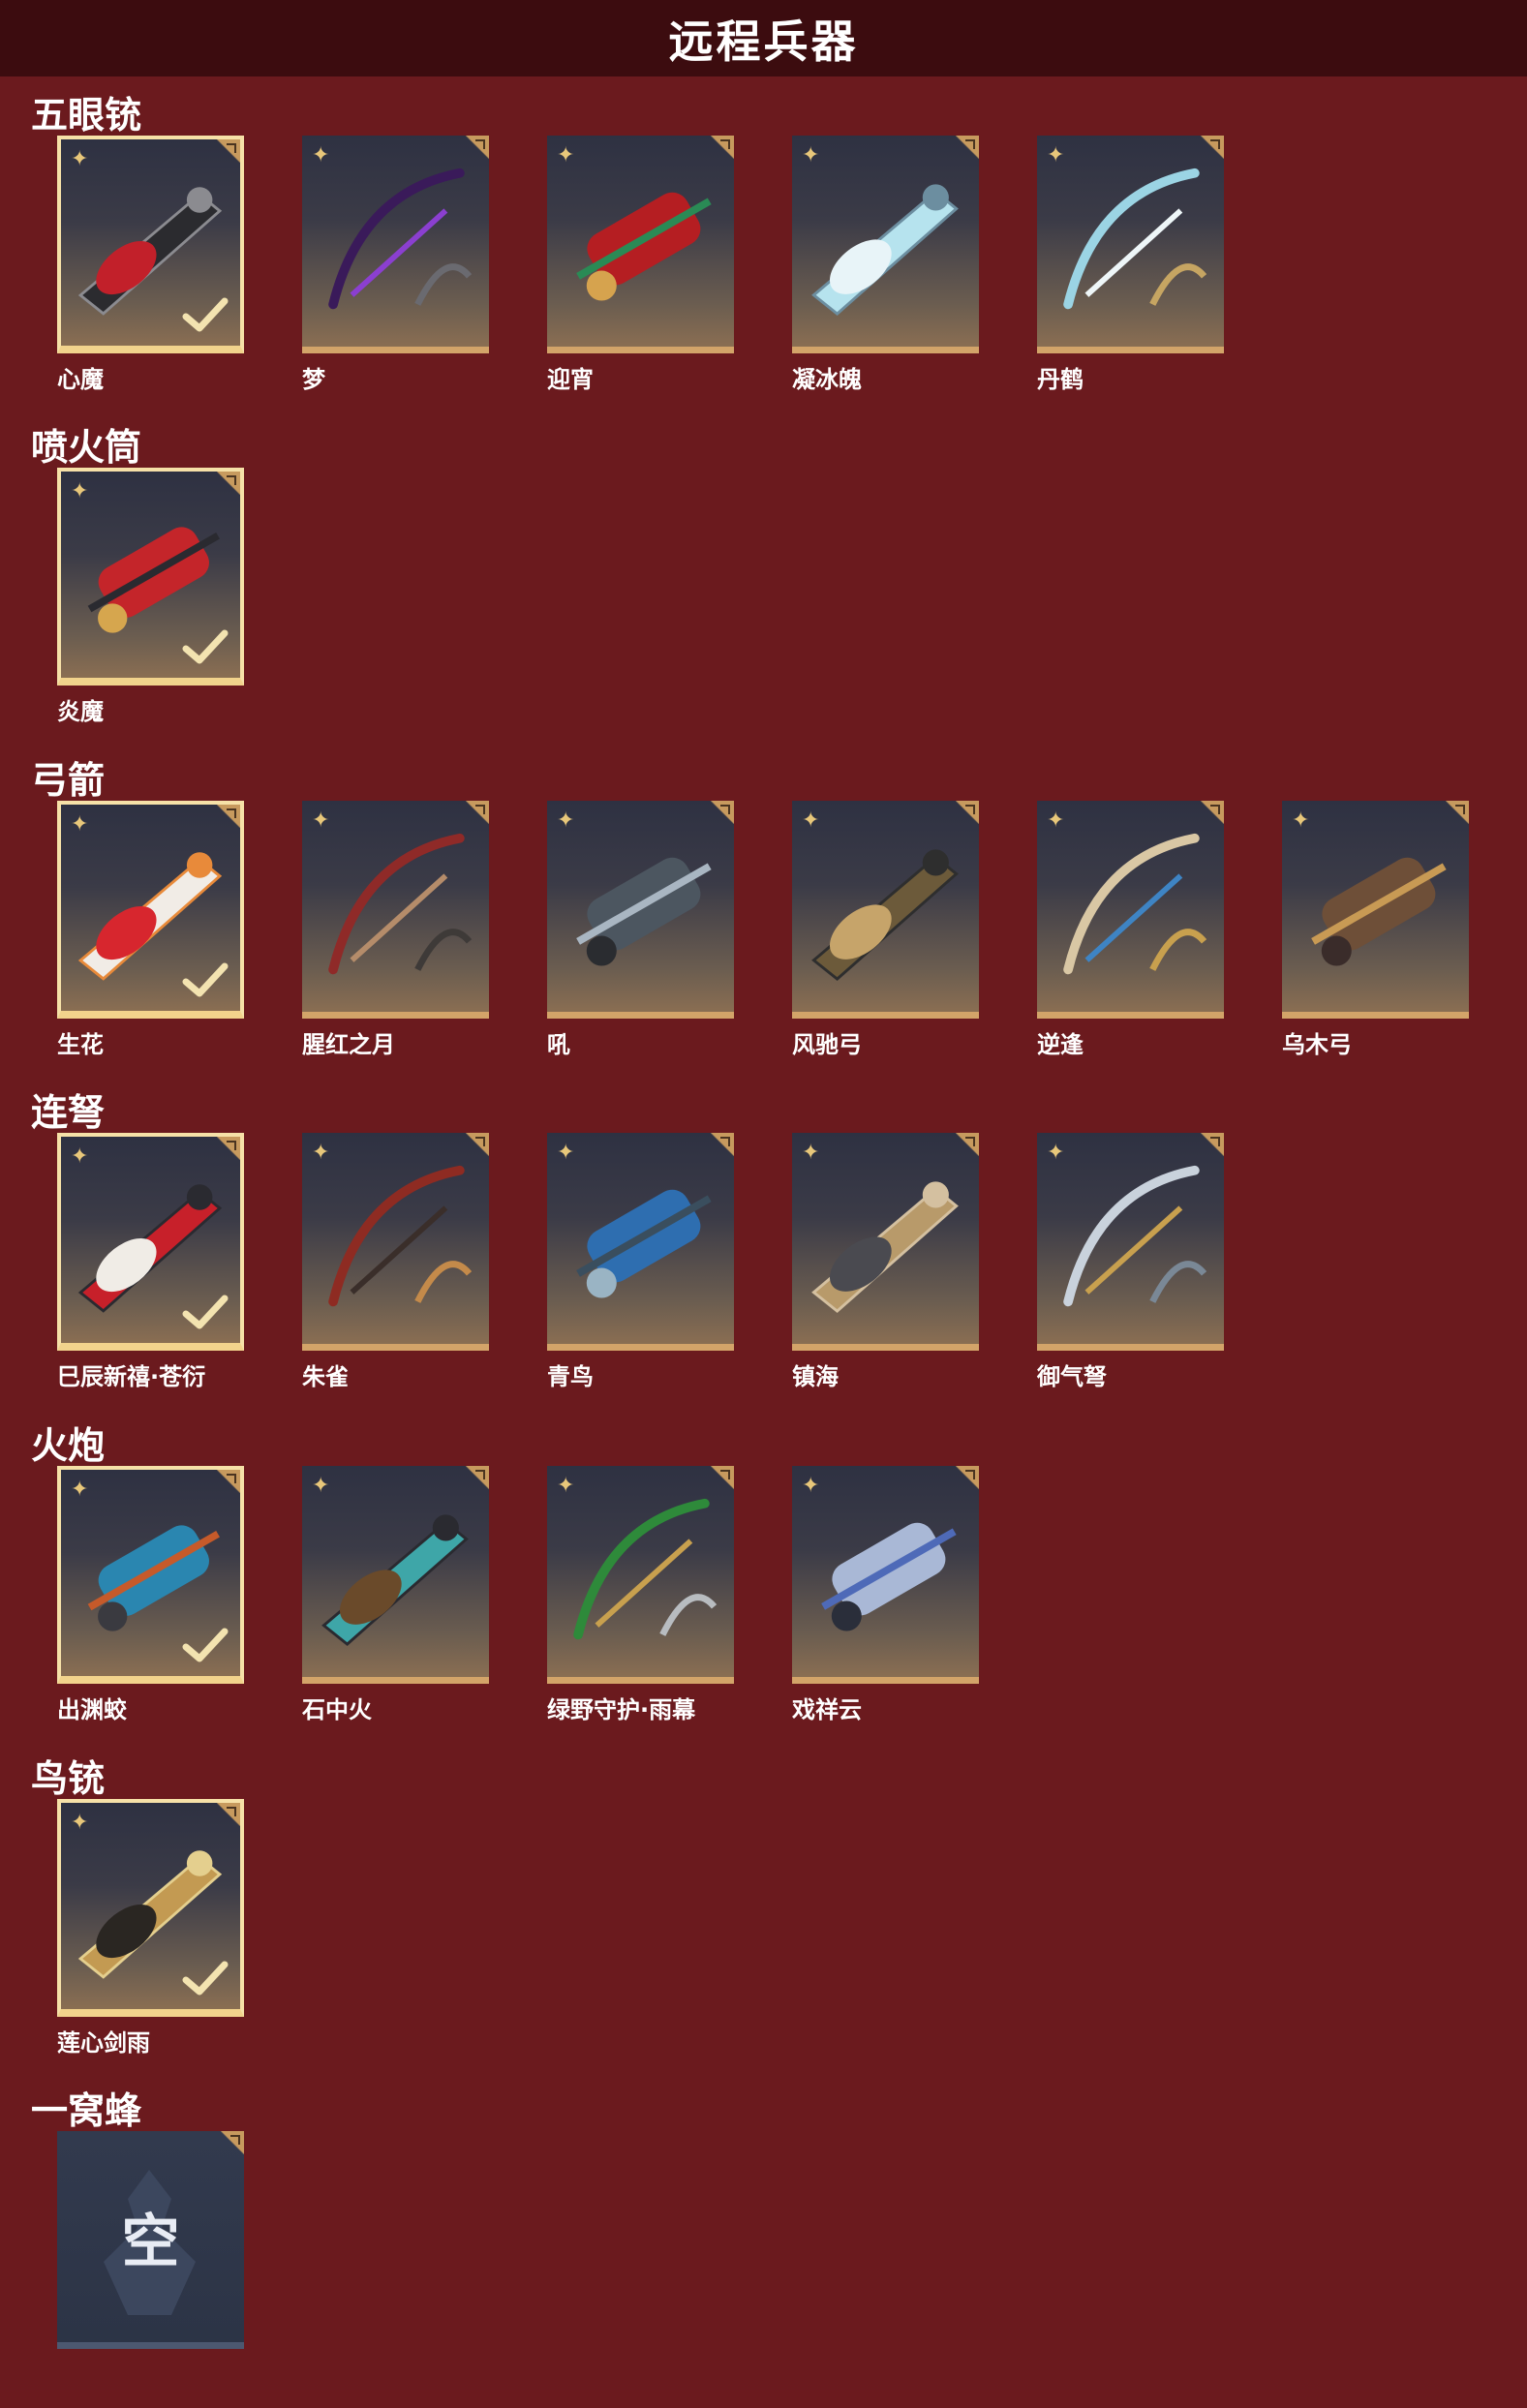 This screenshot has width=1527, height=2408. I want to click on weapon-item: ✦ 吼, so click(640, 931).